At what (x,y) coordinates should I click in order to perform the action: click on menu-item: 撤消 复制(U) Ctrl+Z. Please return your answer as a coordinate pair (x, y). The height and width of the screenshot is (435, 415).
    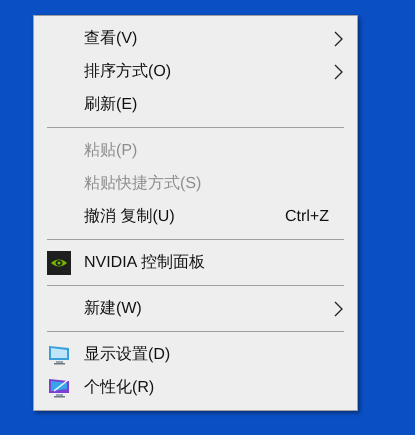
    Looking at the image, I should click on (195, 216).